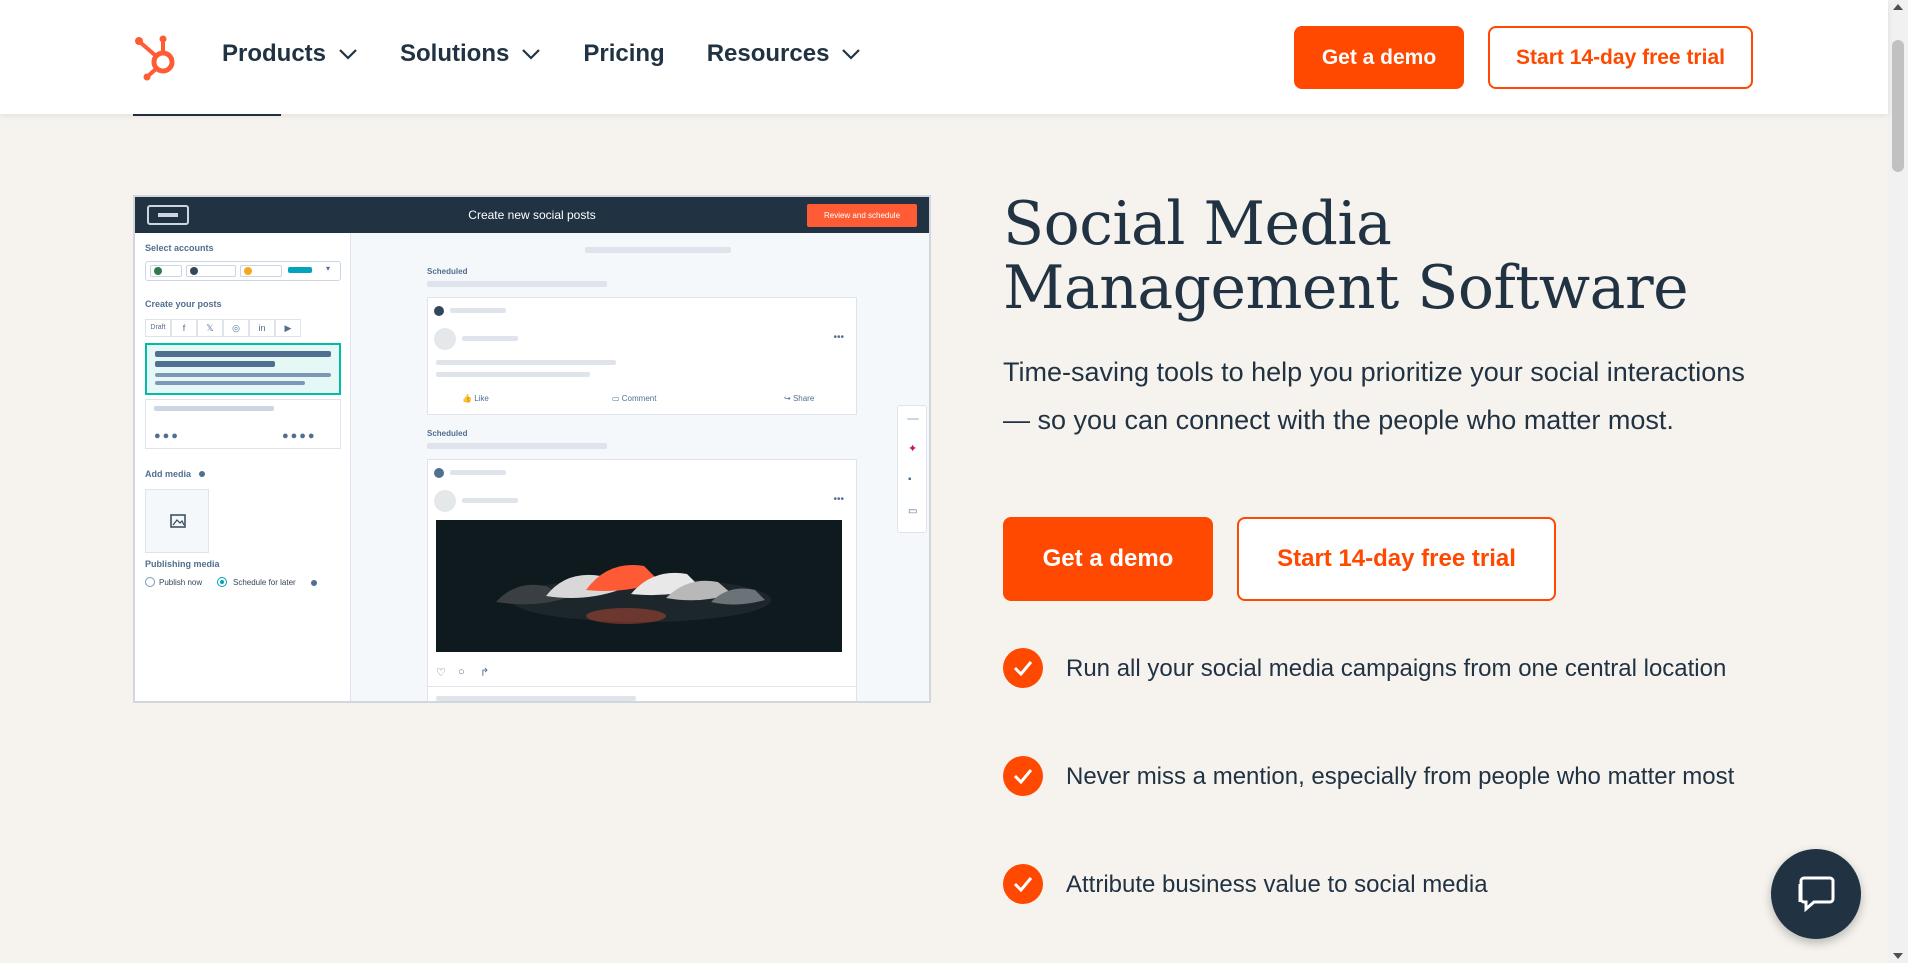 This screenshot has width=1908, height=963. Describe the element at coordinates (243, 369) in the screenshot. I see `post-editor` at that location.